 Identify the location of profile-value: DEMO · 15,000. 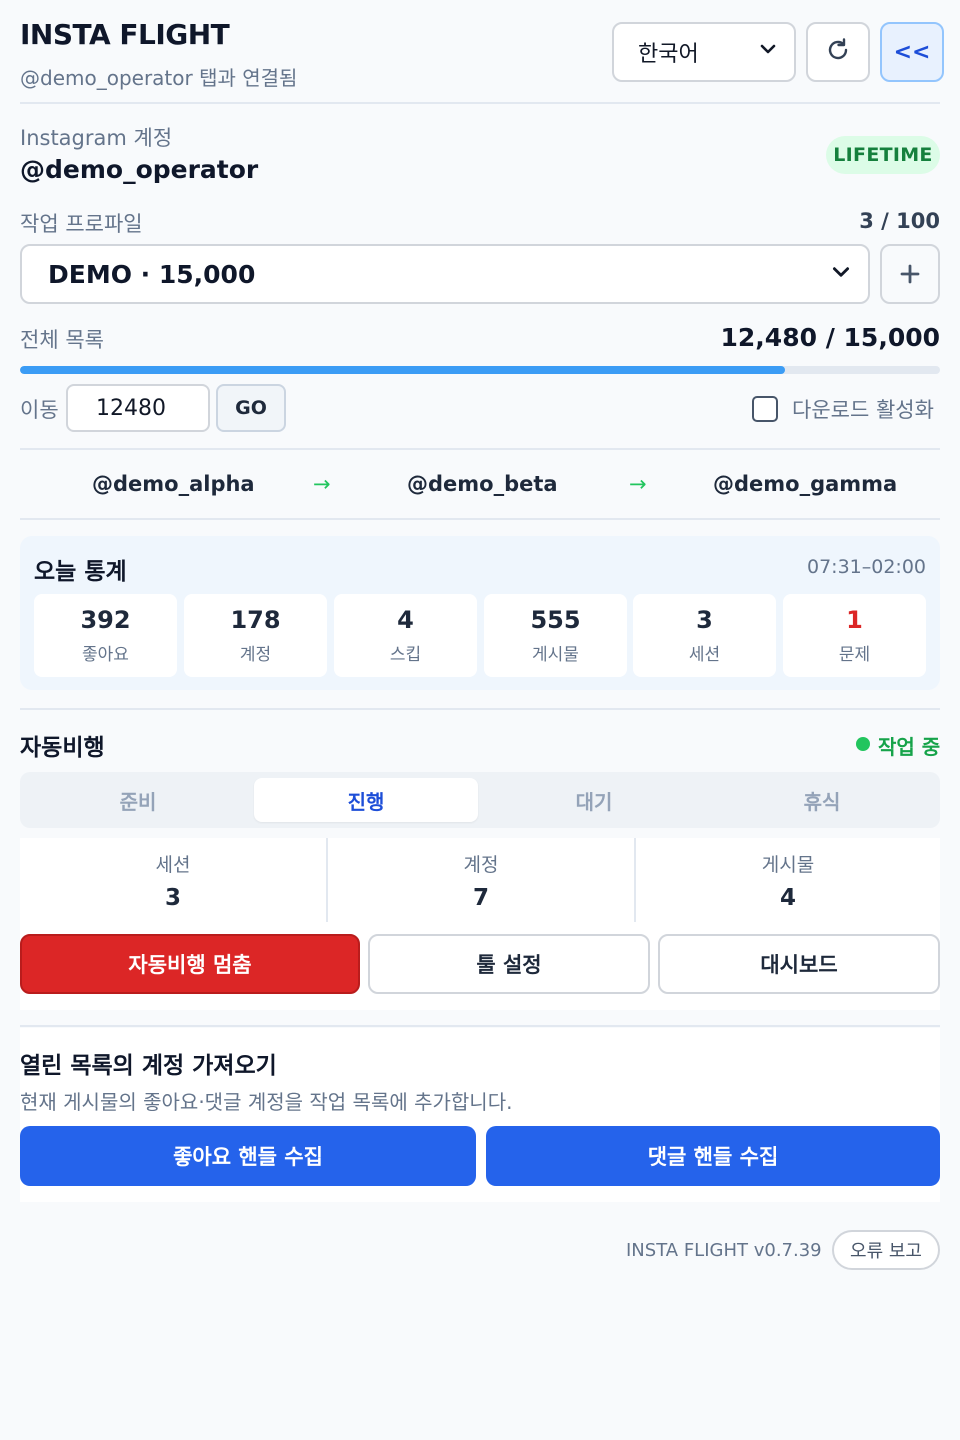
(152, 274).